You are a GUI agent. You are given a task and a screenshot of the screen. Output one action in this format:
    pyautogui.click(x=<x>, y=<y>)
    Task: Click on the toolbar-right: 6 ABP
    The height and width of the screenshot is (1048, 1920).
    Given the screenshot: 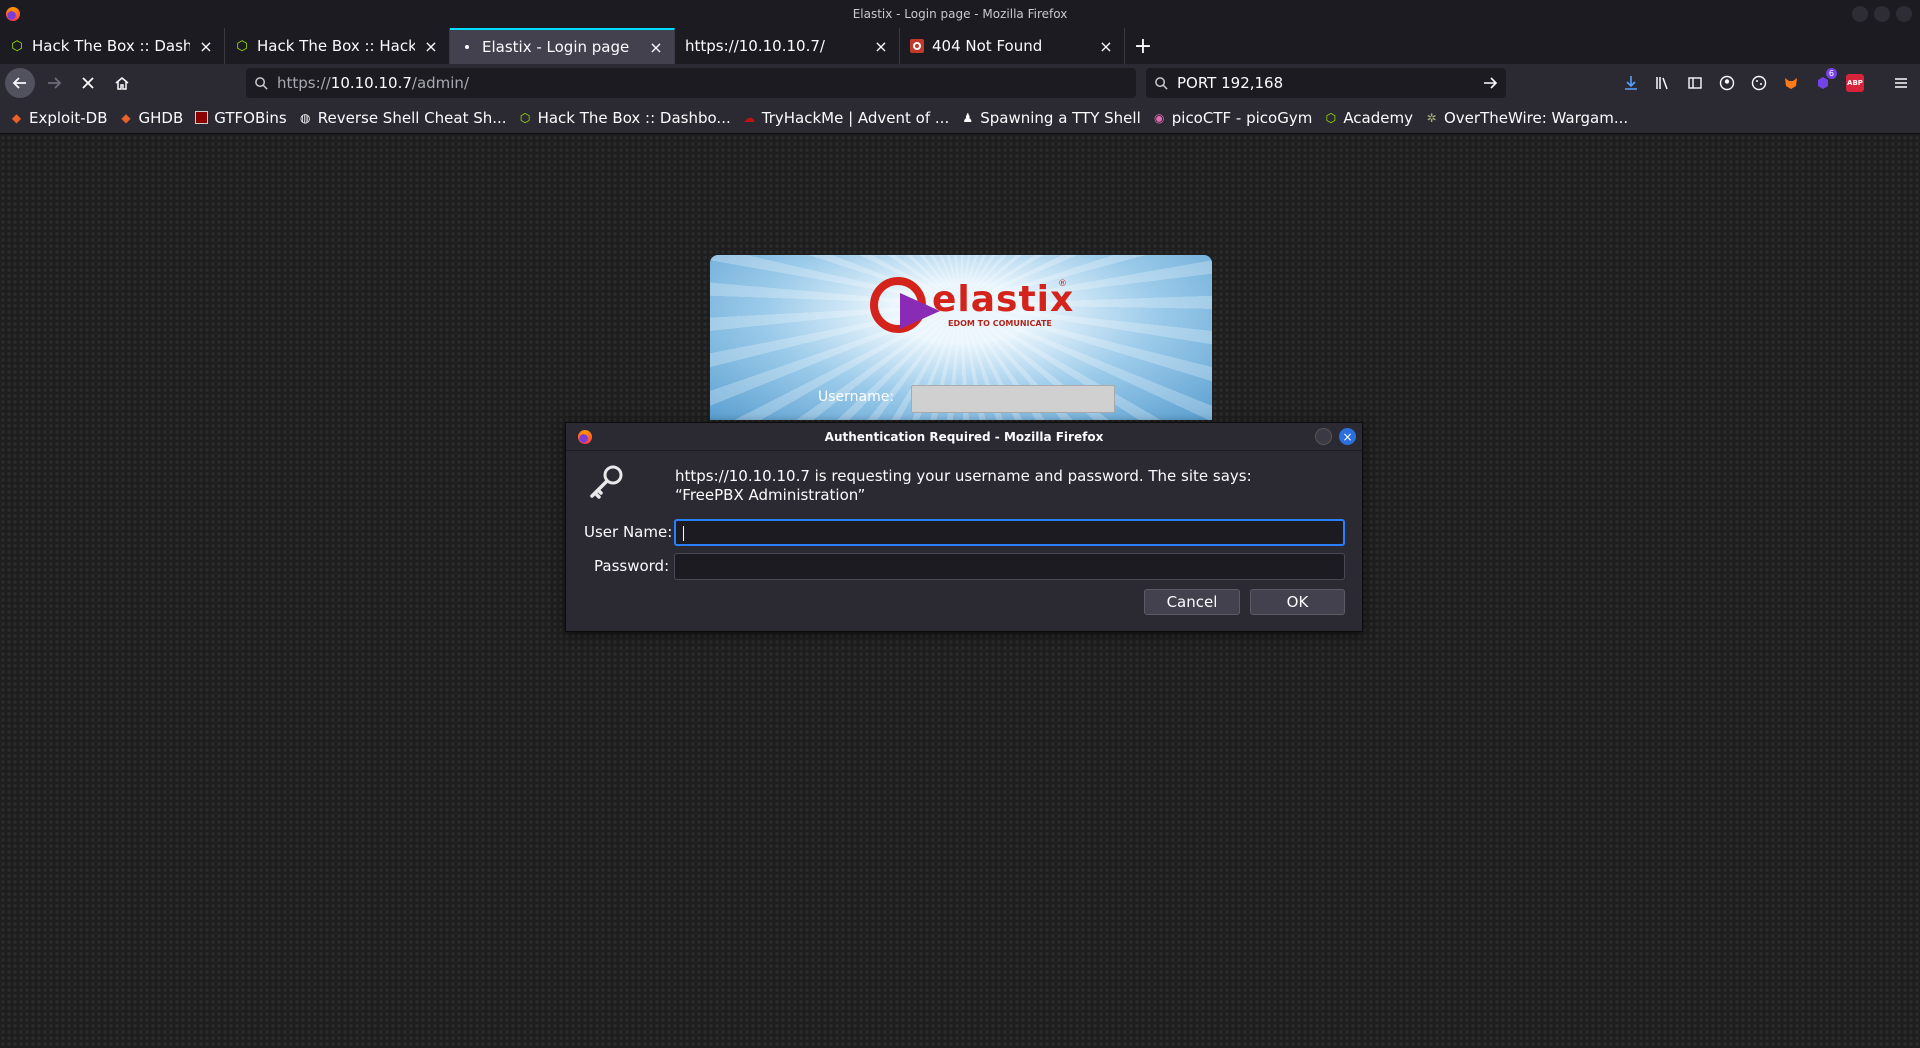 What is the action you would take?
    pyautogui.click(x=1769, y=83)
    